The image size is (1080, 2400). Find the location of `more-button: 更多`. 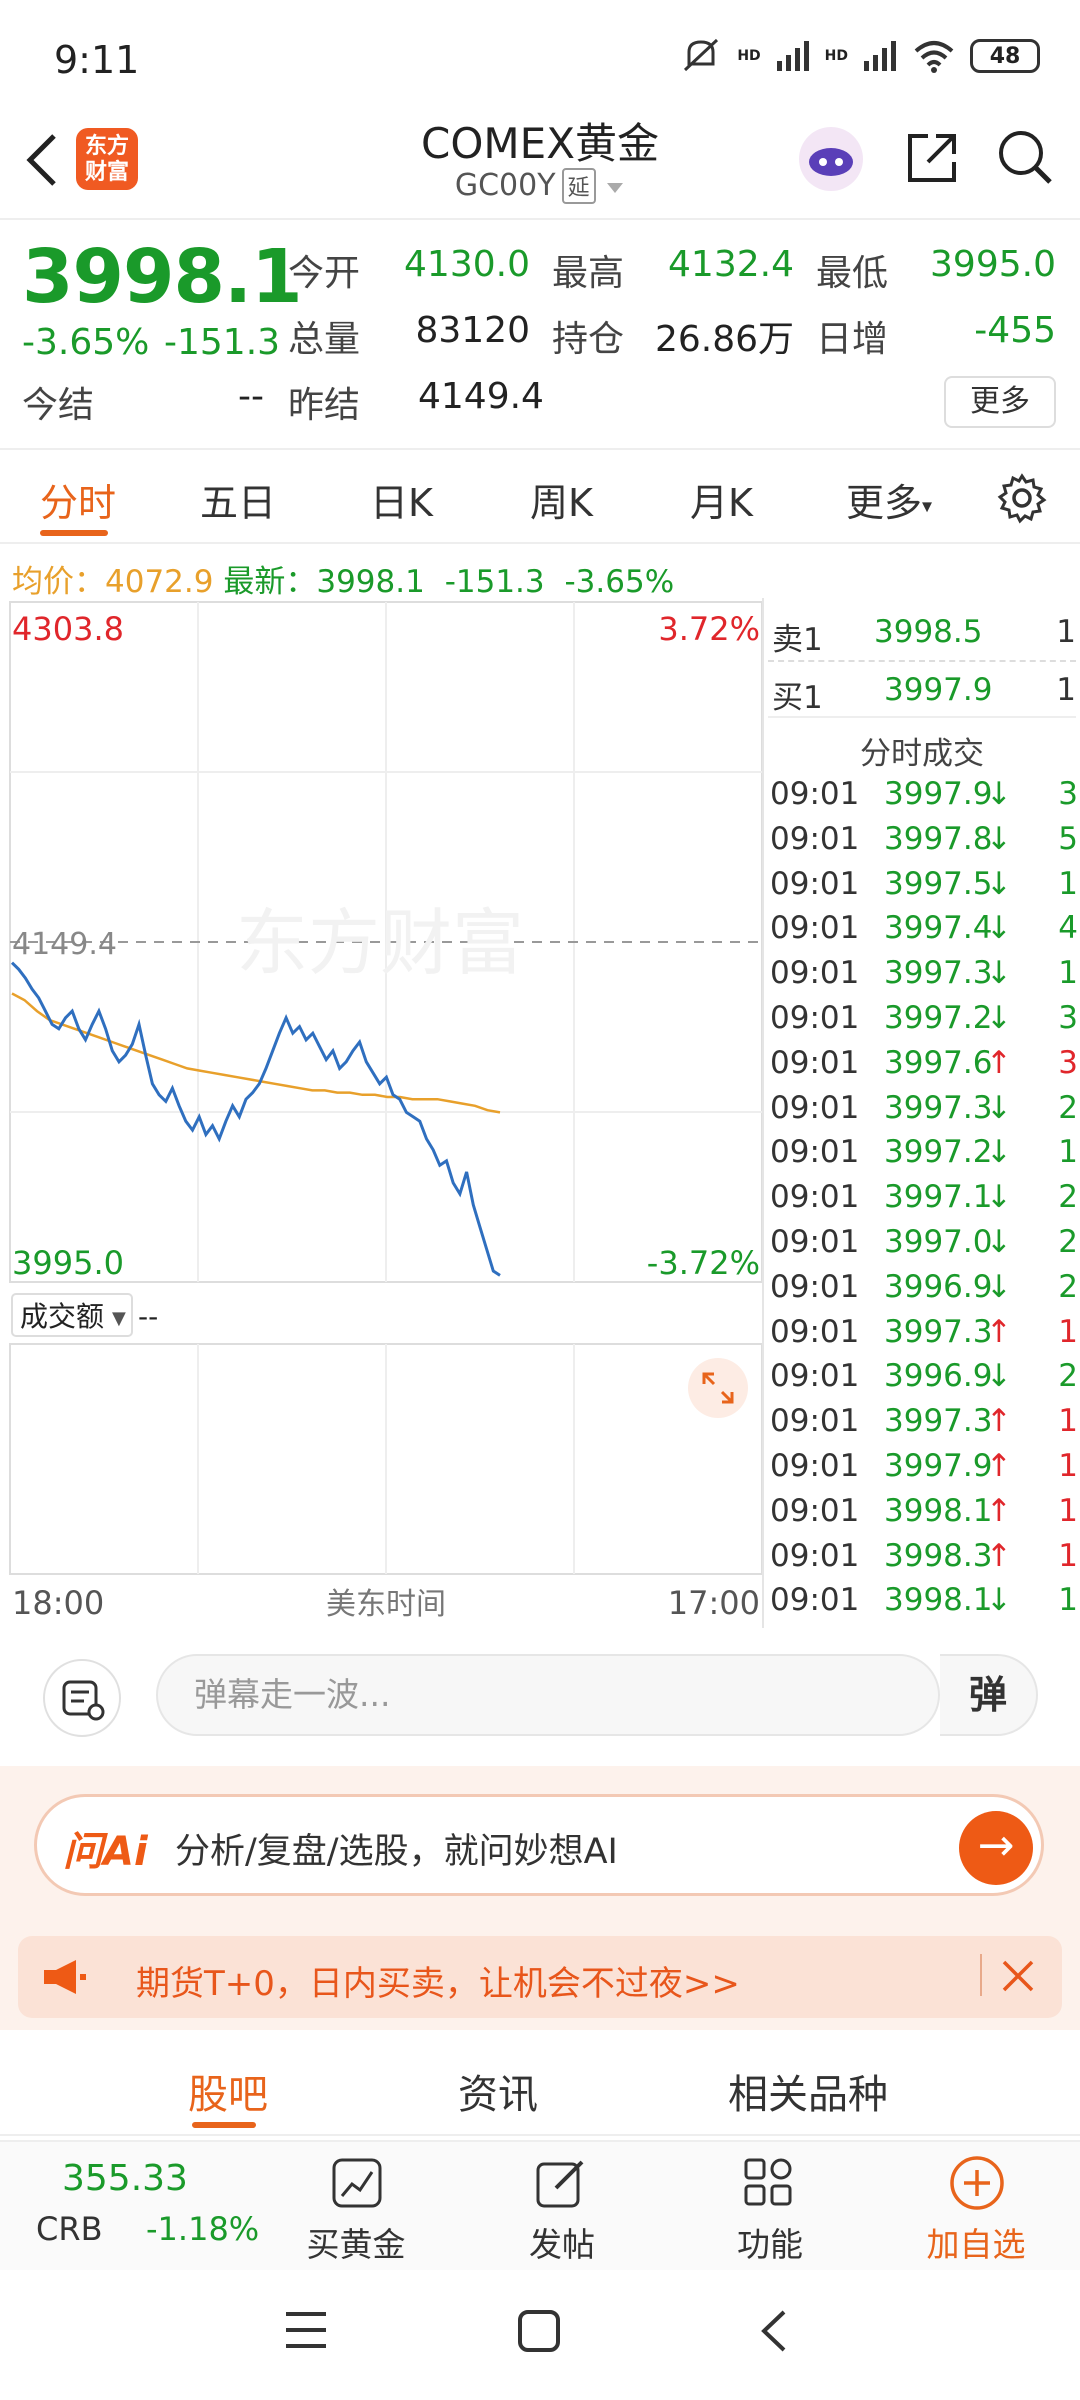

more-button: 更多 is located at coordinates (1000, 402).